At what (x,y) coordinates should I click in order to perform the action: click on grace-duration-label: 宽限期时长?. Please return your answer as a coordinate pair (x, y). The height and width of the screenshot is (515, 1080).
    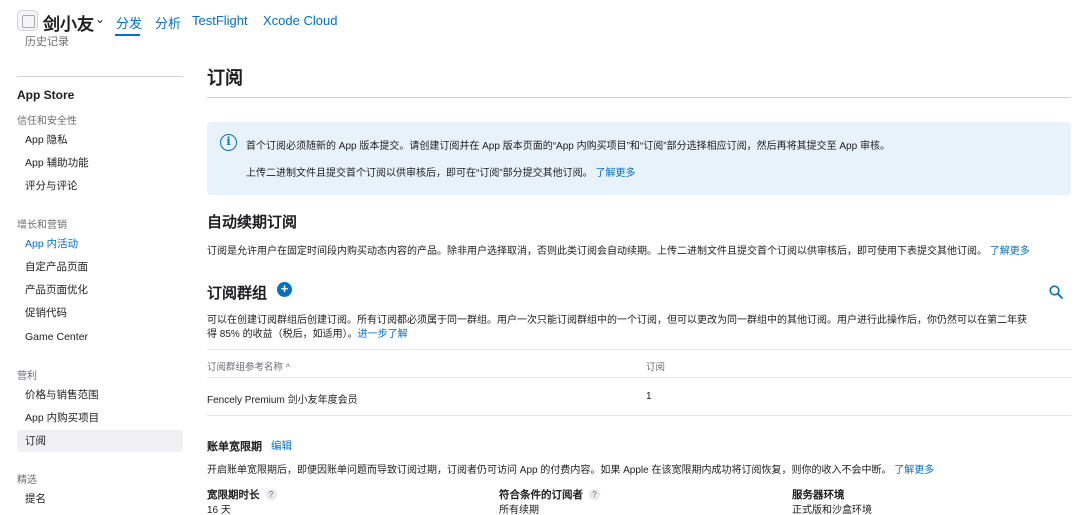
    Looking at the image, I should click on (242, 494).